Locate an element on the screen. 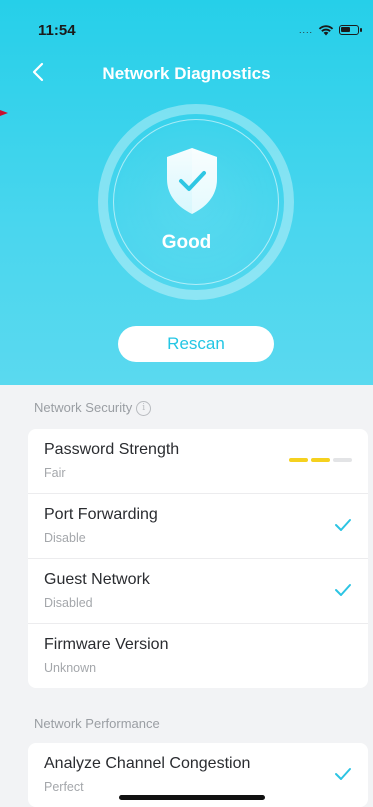 The image size is (373, 807). list-item-title: Password Strength is located at coordinates (112, 449).